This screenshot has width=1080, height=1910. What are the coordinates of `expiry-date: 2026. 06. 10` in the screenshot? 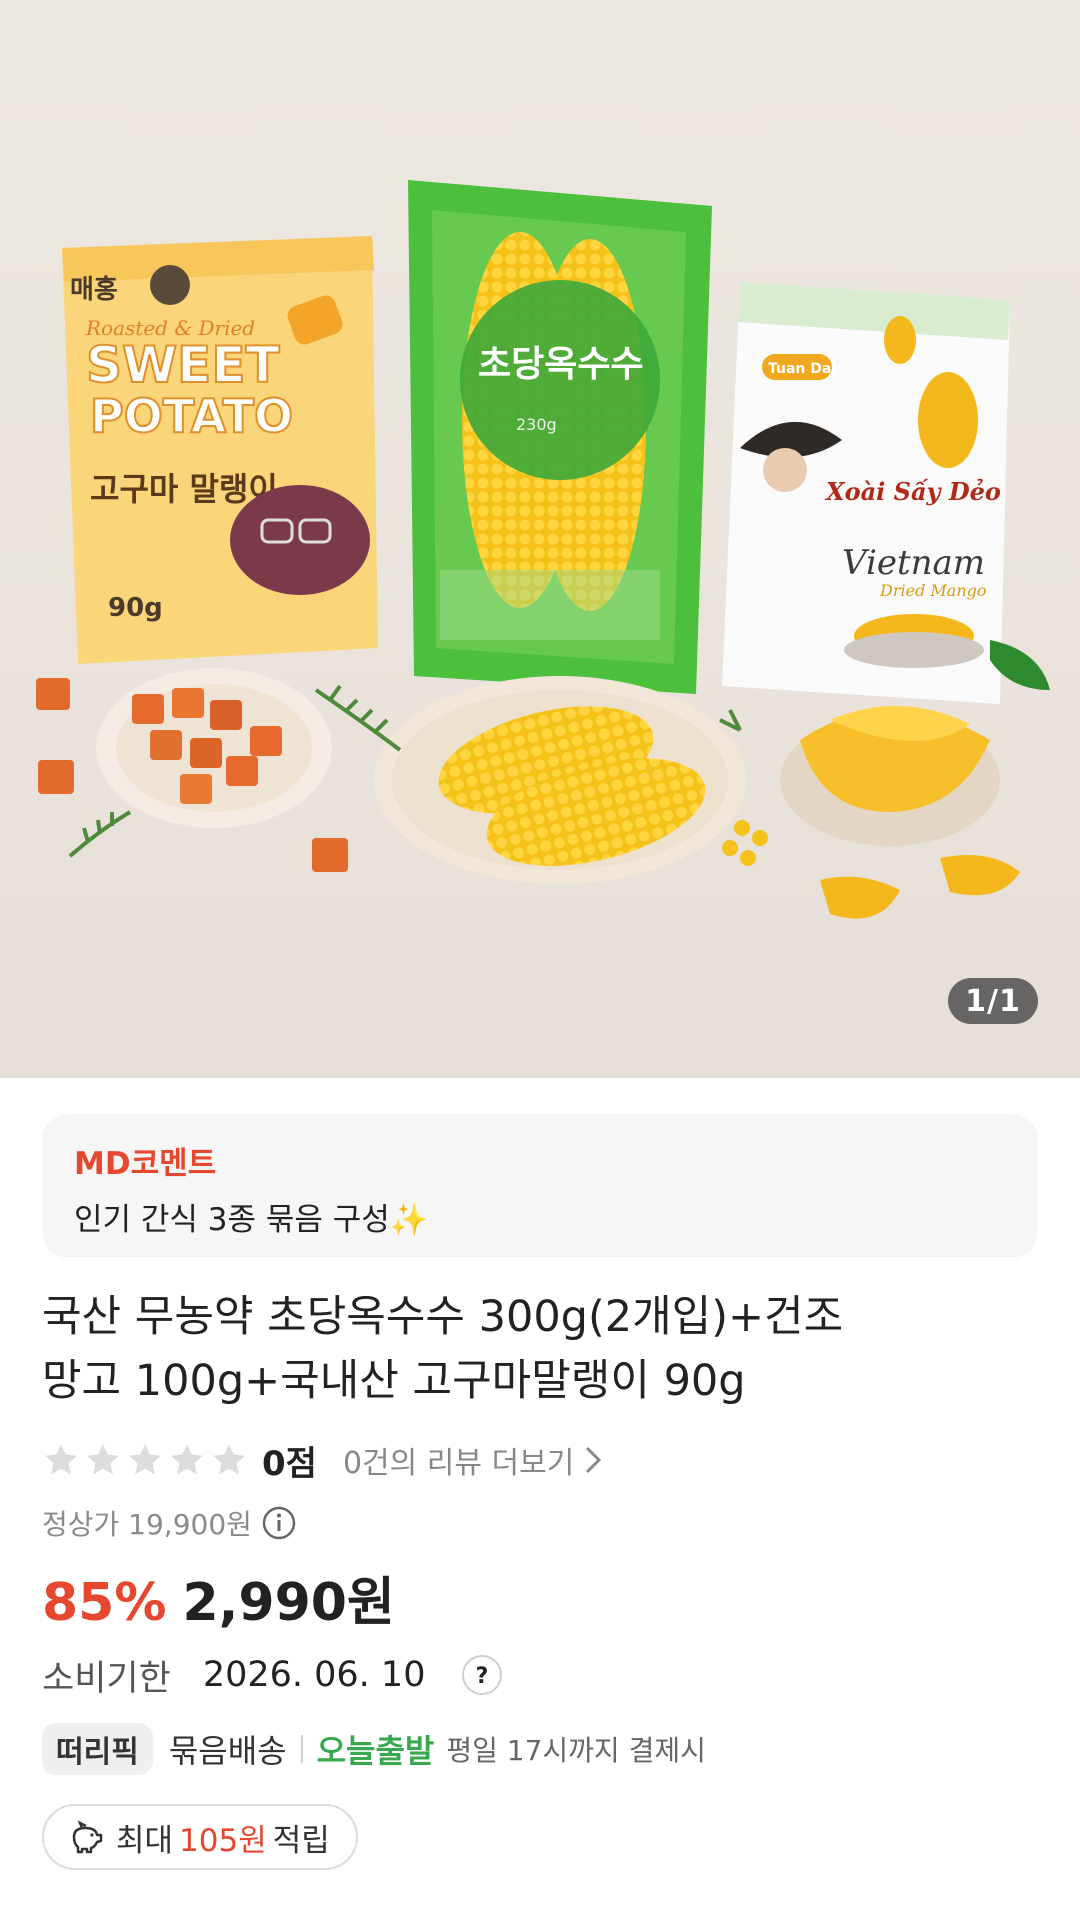 It's located at (314, 1675).